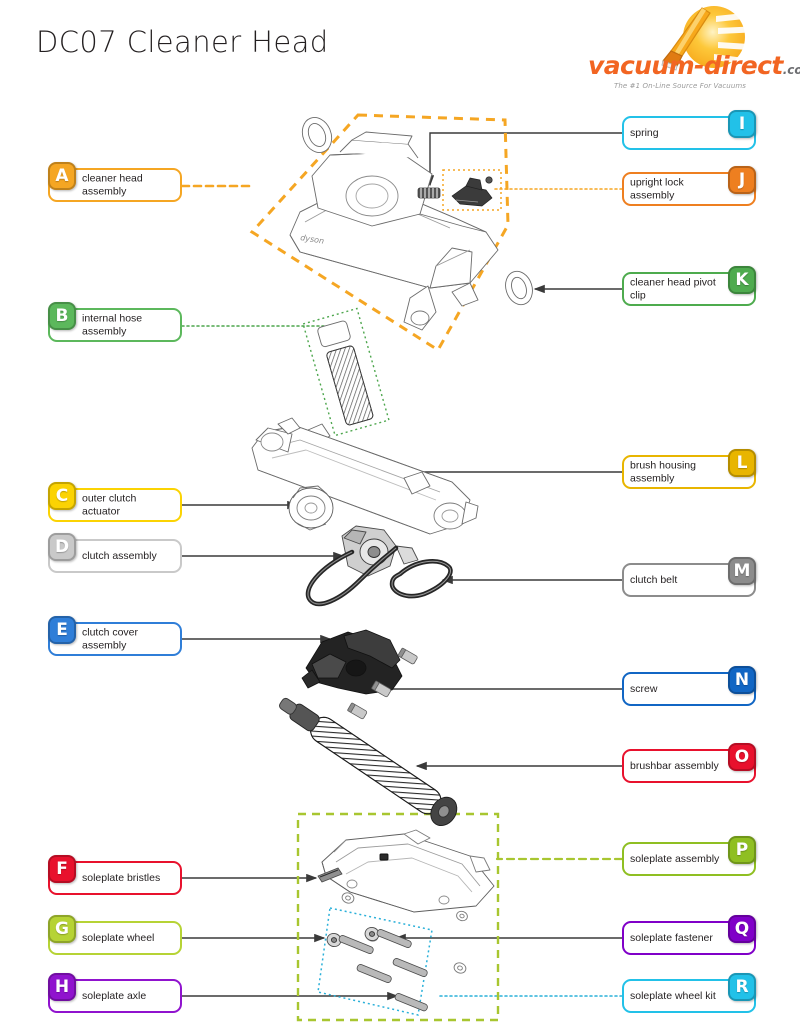 Image resolution: width=800 pixels, height=1035 pixels. I want to click on callout-badge-b: B, so click(62, 316).